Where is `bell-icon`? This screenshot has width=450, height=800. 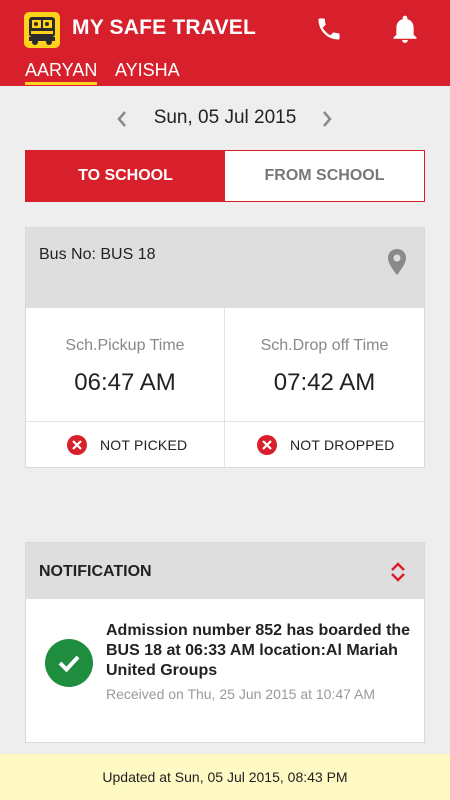
bell-icon is located at coordinates (405, 29).